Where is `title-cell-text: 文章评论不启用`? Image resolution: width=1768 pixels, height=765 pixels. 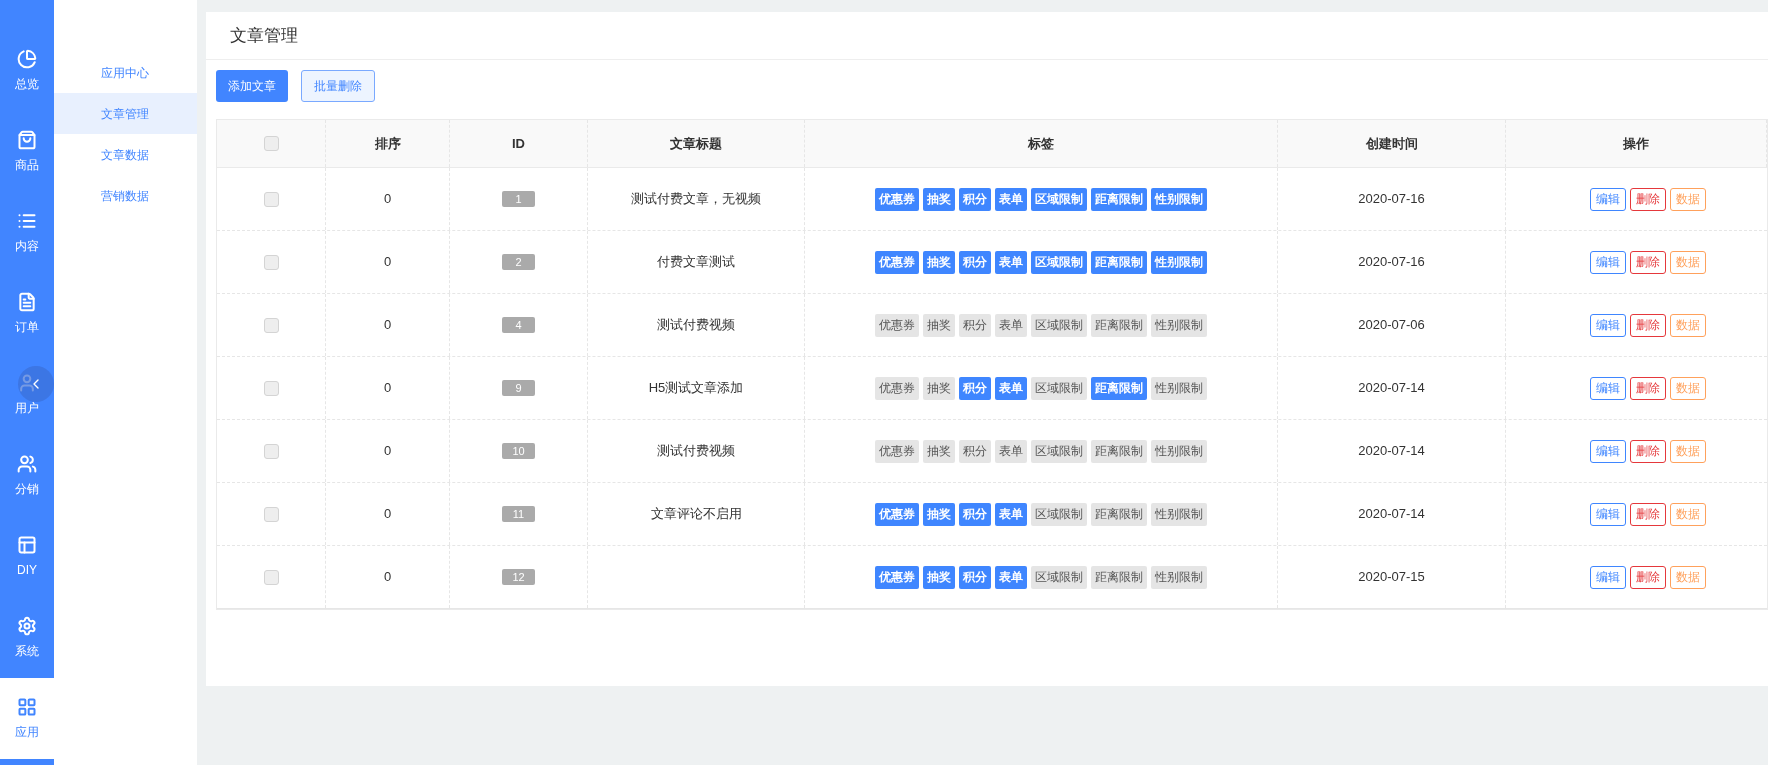
title-cell-text: 文章评论不启用 is located at coordinates (696, 514).